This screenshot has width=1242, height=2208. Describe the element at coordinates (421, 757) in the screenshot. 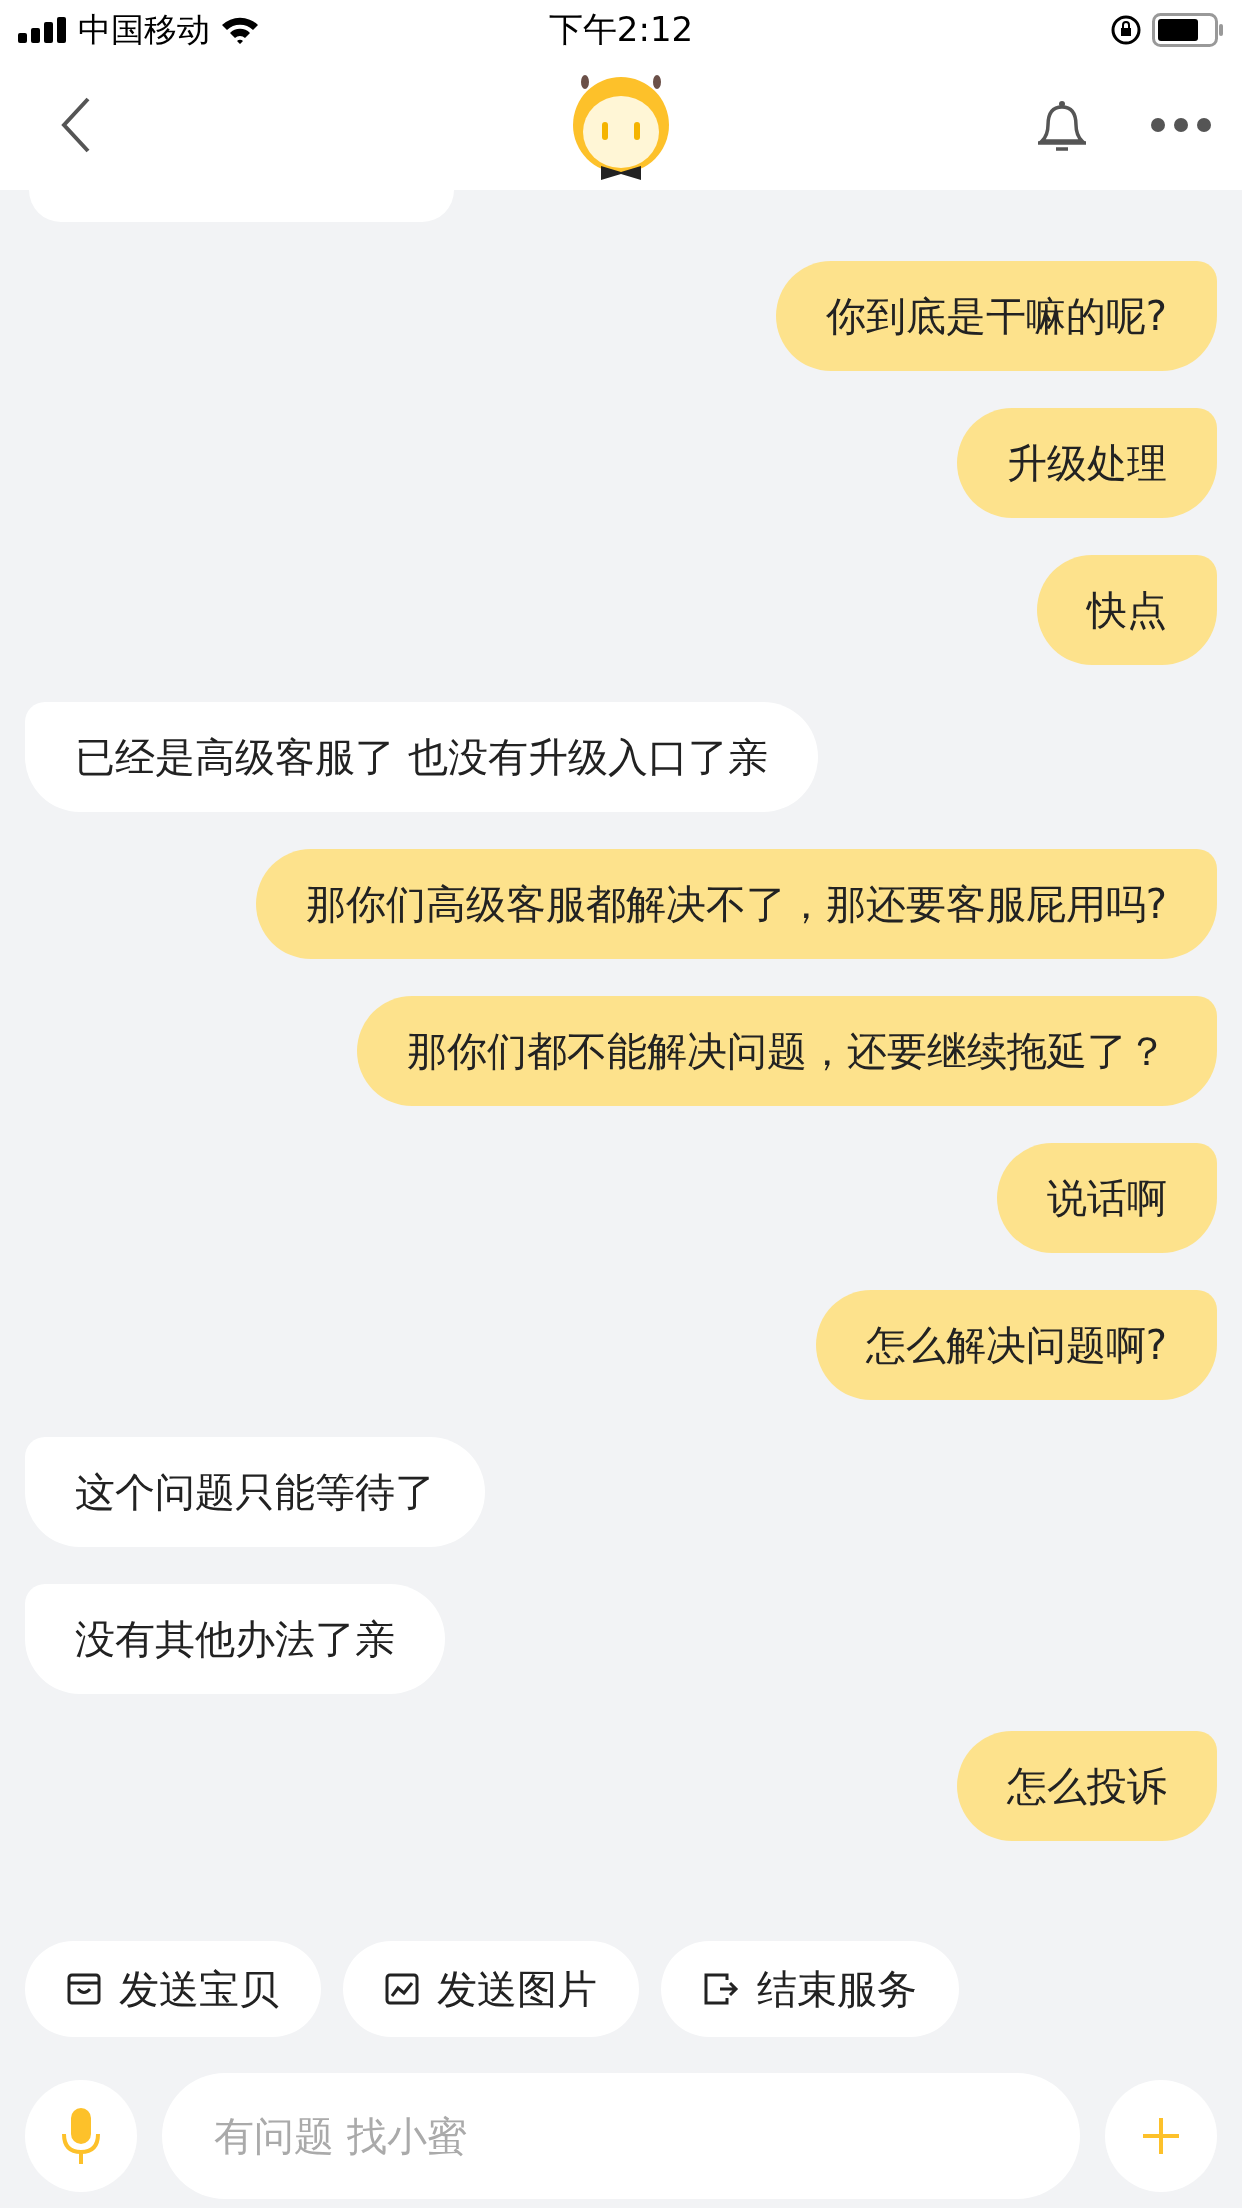

I see `message-bubble: 已经是高级客服了 也没有升级入口了亲` at that location.